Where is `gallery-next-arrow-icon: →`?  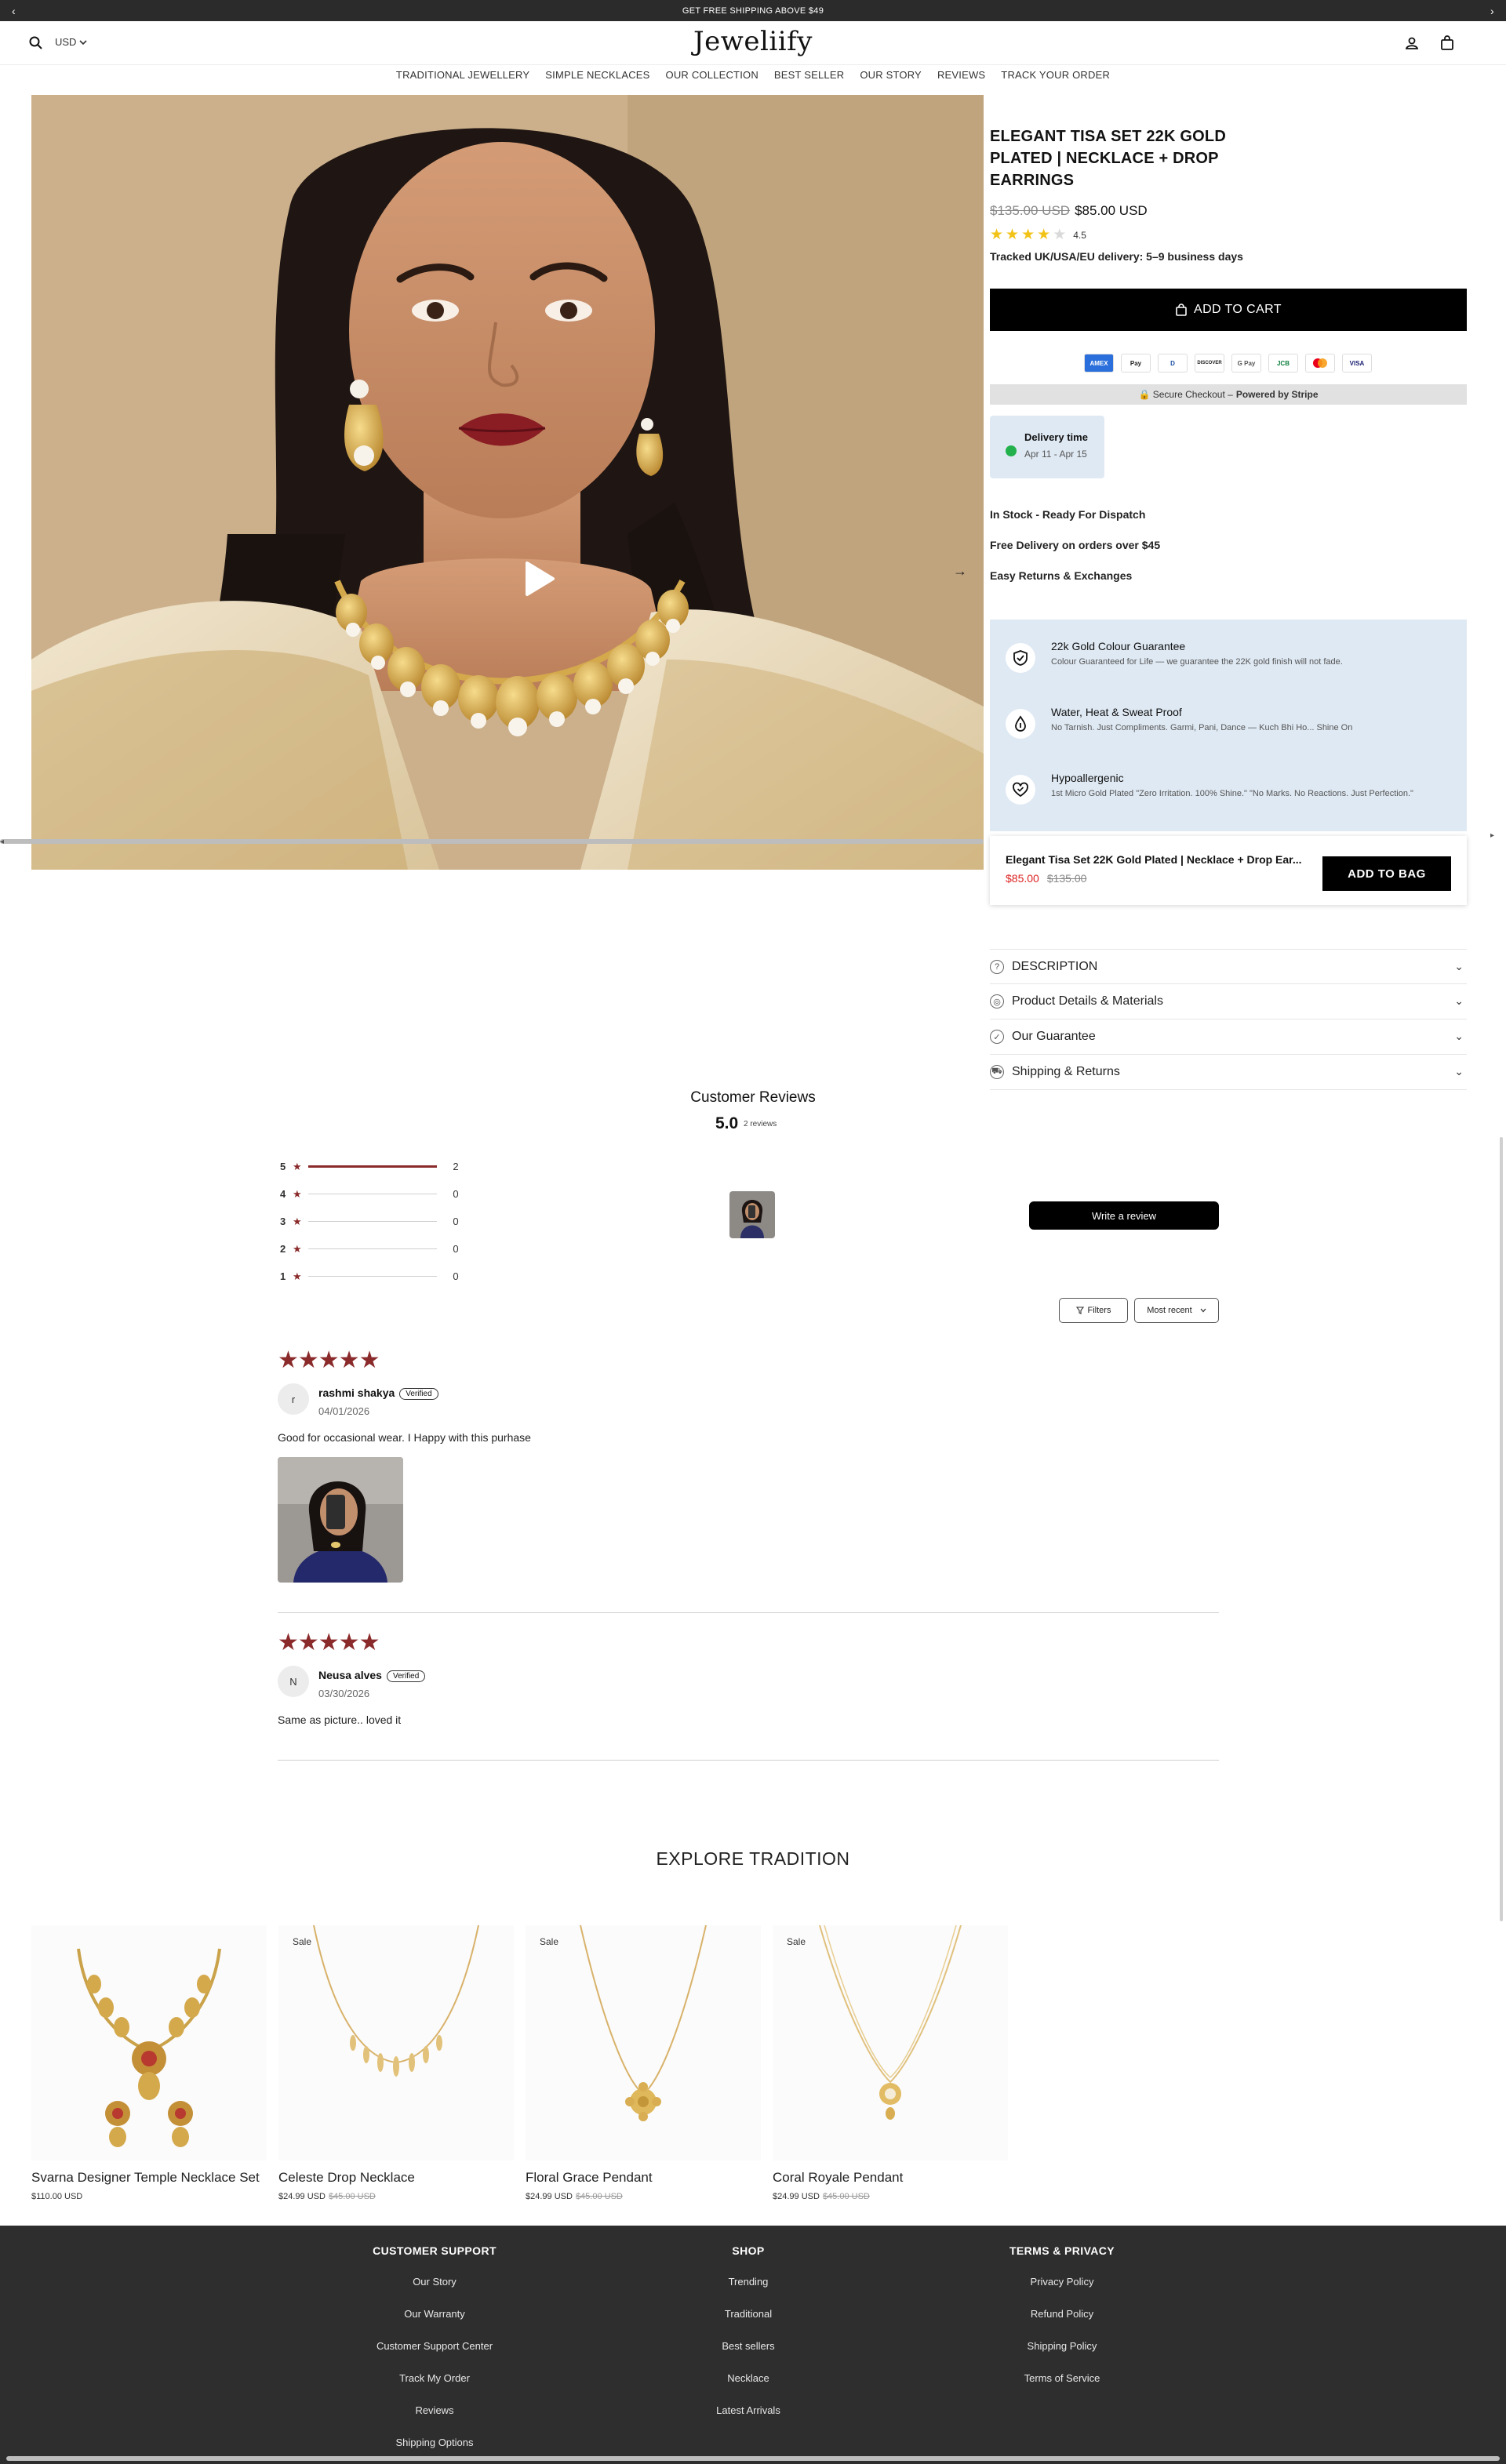
gallery-next-arrow-icon: → is located at coordinates (960, 571).